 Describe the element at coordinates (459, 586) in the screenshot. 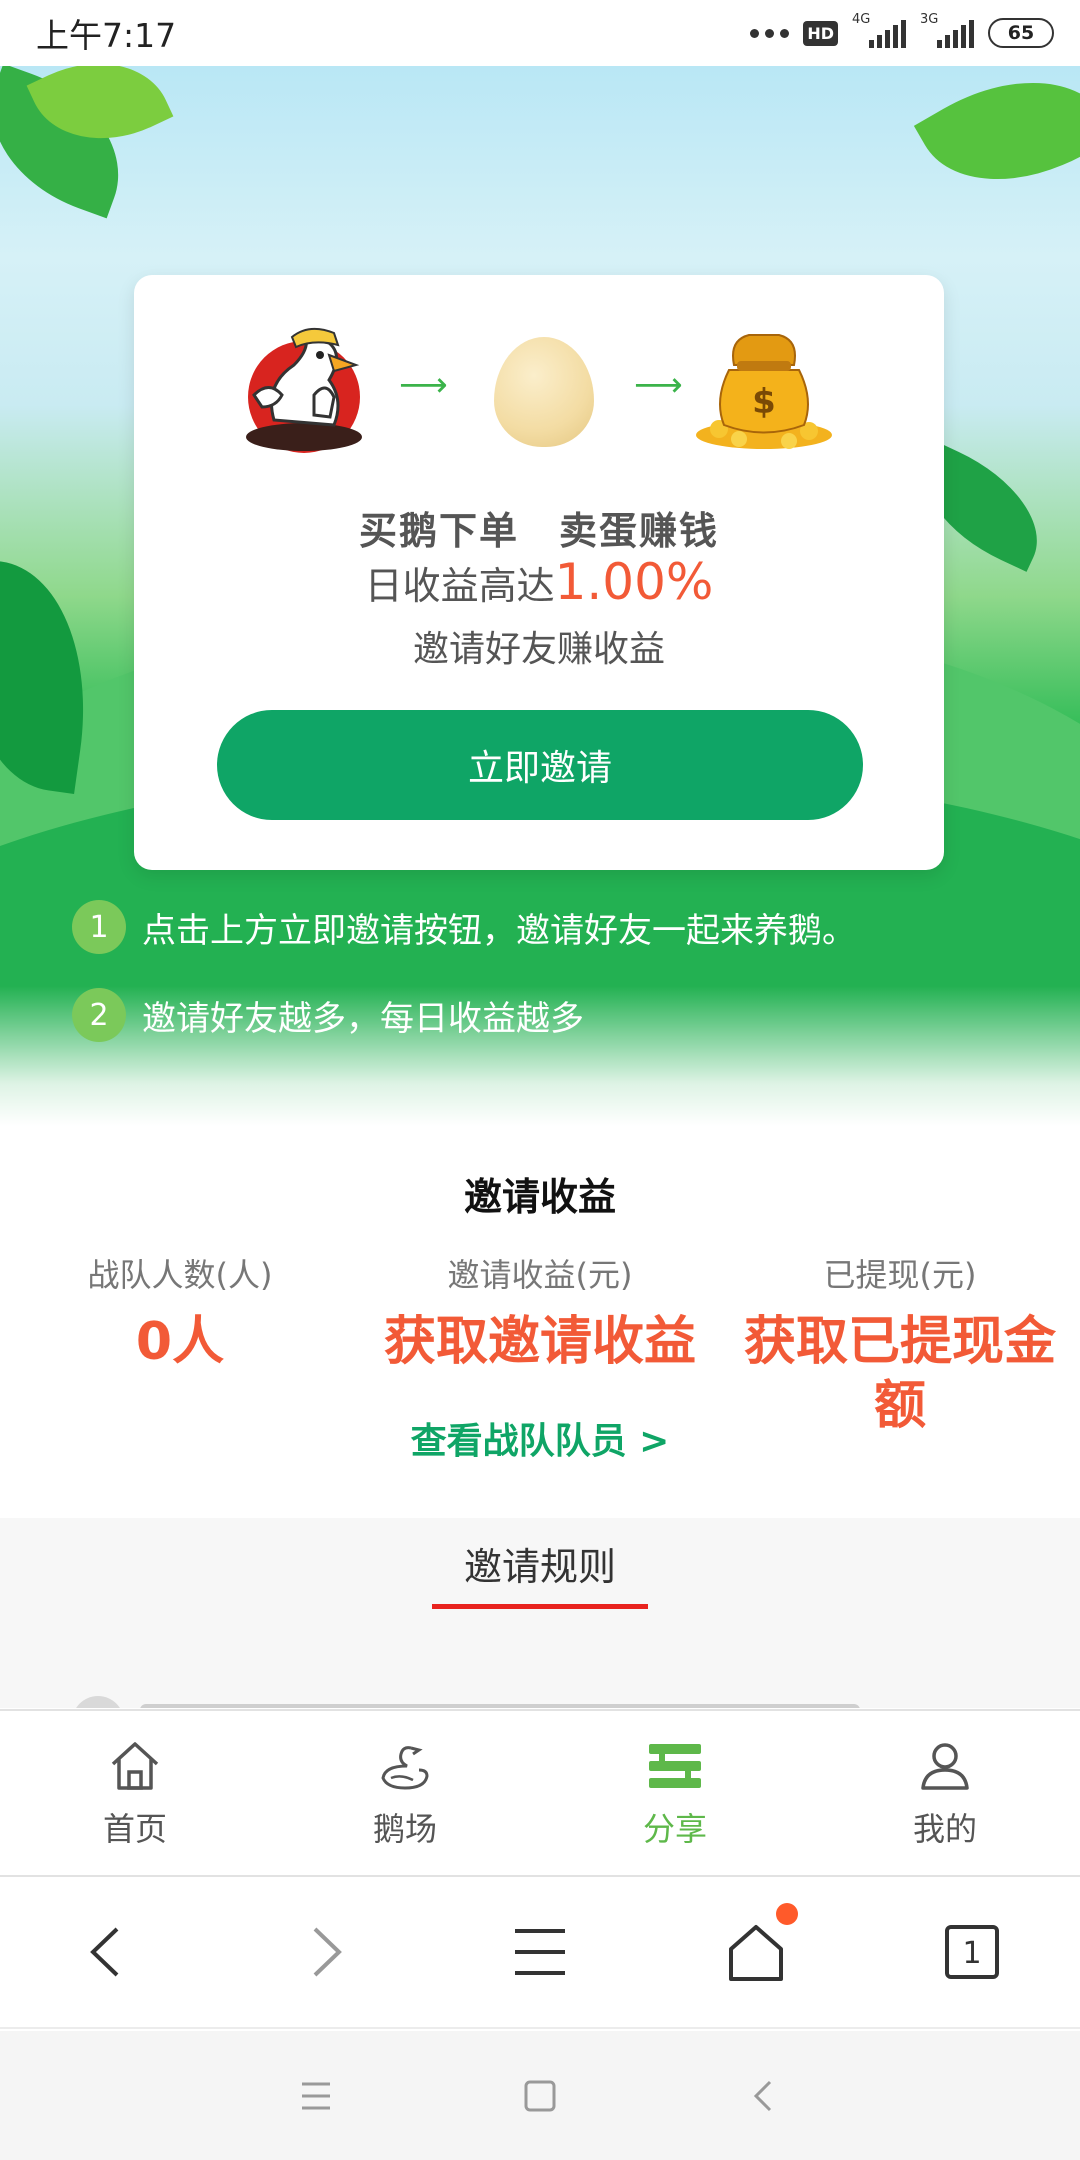

I see `card-rate-prefix: 日收益高达` at that location.